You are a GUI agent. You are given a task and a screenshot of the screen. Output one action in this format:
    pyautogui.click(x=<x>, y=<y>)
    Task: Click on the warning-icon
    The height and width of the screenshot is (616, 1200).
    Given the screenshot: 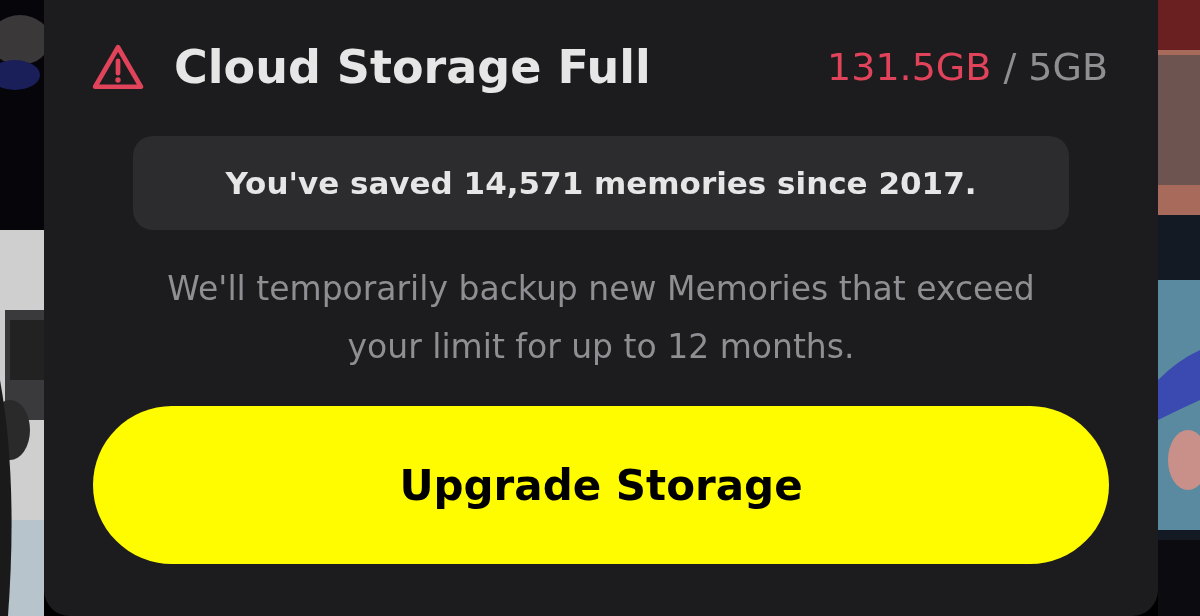 What is the action you would take?
    pyautogui.click(x=118, y=67)
    